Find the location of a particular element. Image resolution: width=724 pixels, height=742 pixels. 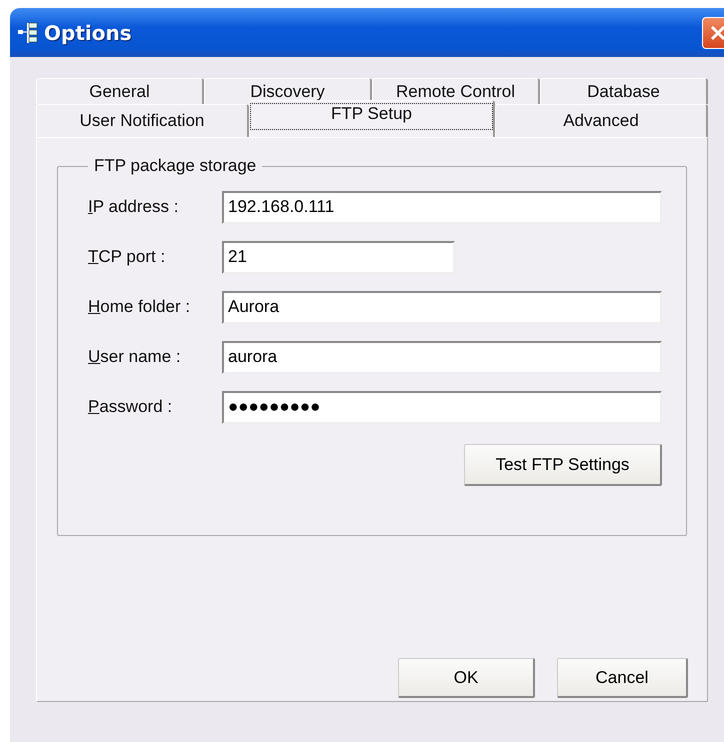

window-title: Options is located at coordinates (88, 32).